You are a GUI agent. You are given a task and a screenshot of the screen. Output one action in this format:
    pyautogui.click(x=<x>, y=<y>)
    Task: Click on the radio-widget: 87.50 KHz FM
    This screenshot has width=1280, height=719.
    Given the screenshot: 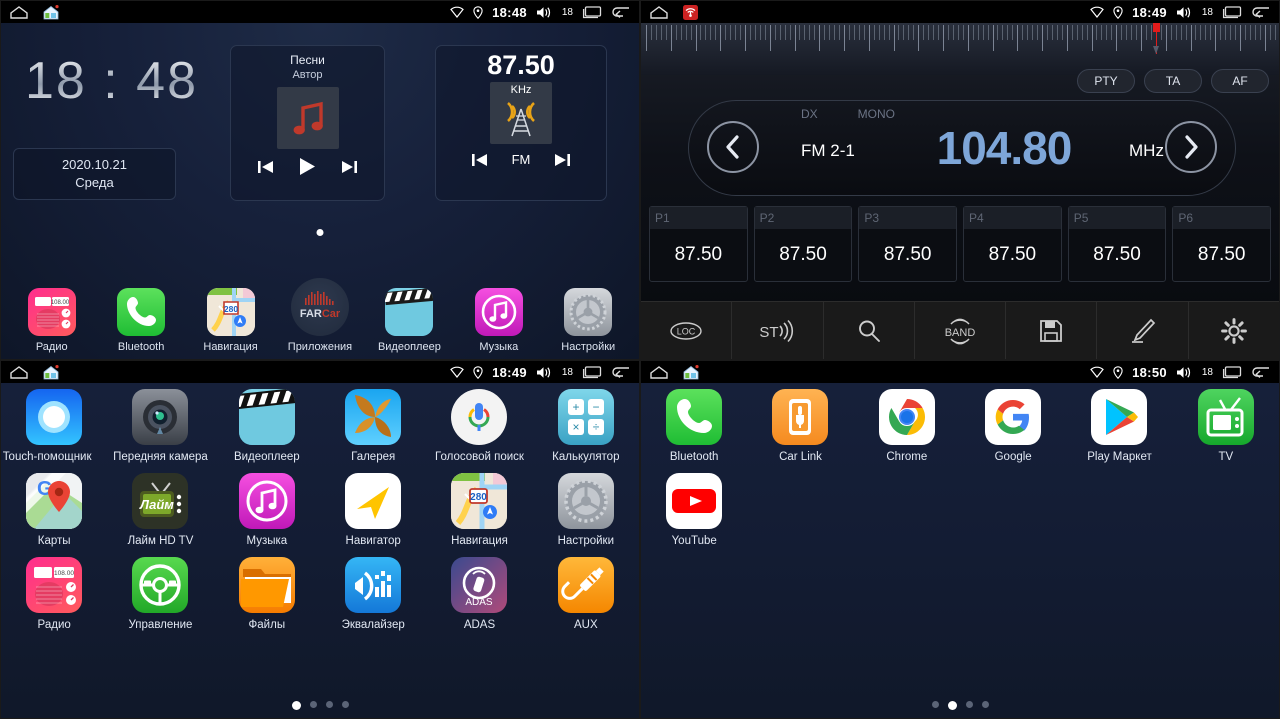 What is the action you would take?
    pyautogui.click(x=521, y=123)
    